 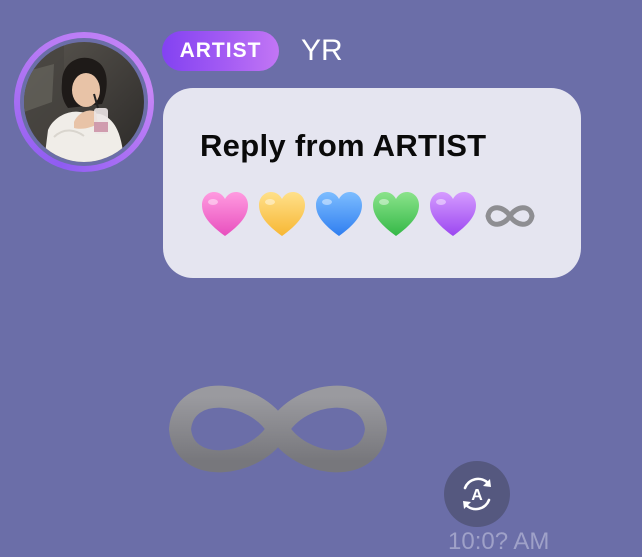 What do you see at coordinates (225, 214) in the screenshot?
I see `pink-heart-icon` at bounding box center [225, 214].